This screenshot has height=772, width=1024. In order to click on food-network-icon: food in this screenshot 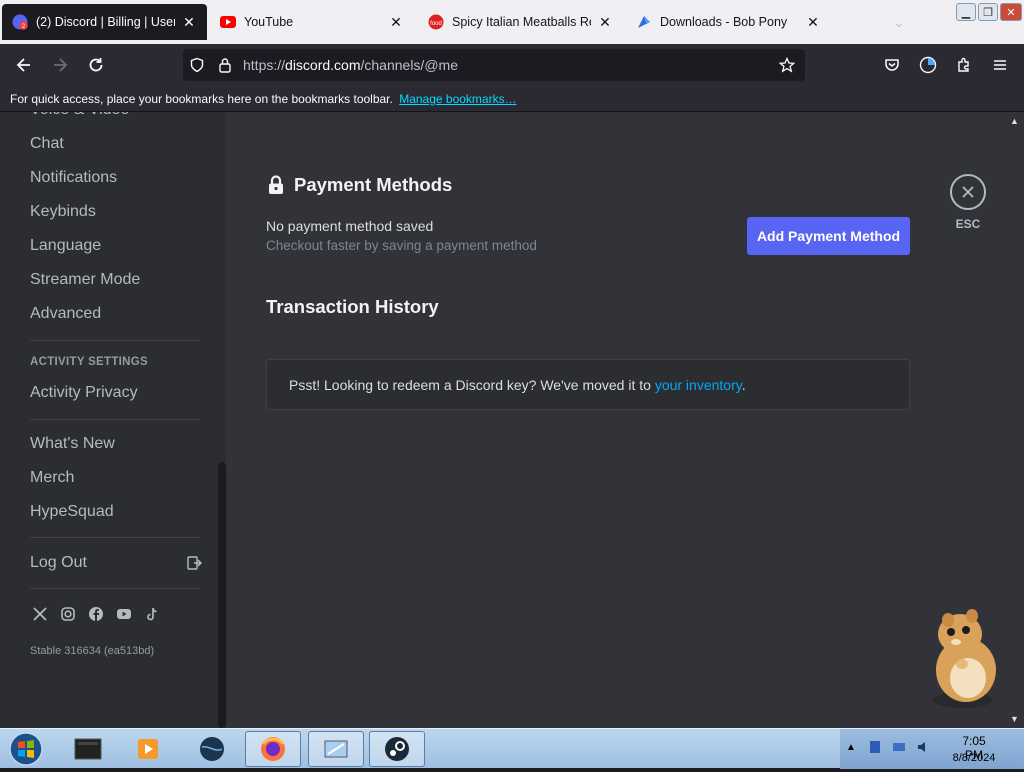, I will do `click(436, 22)`.